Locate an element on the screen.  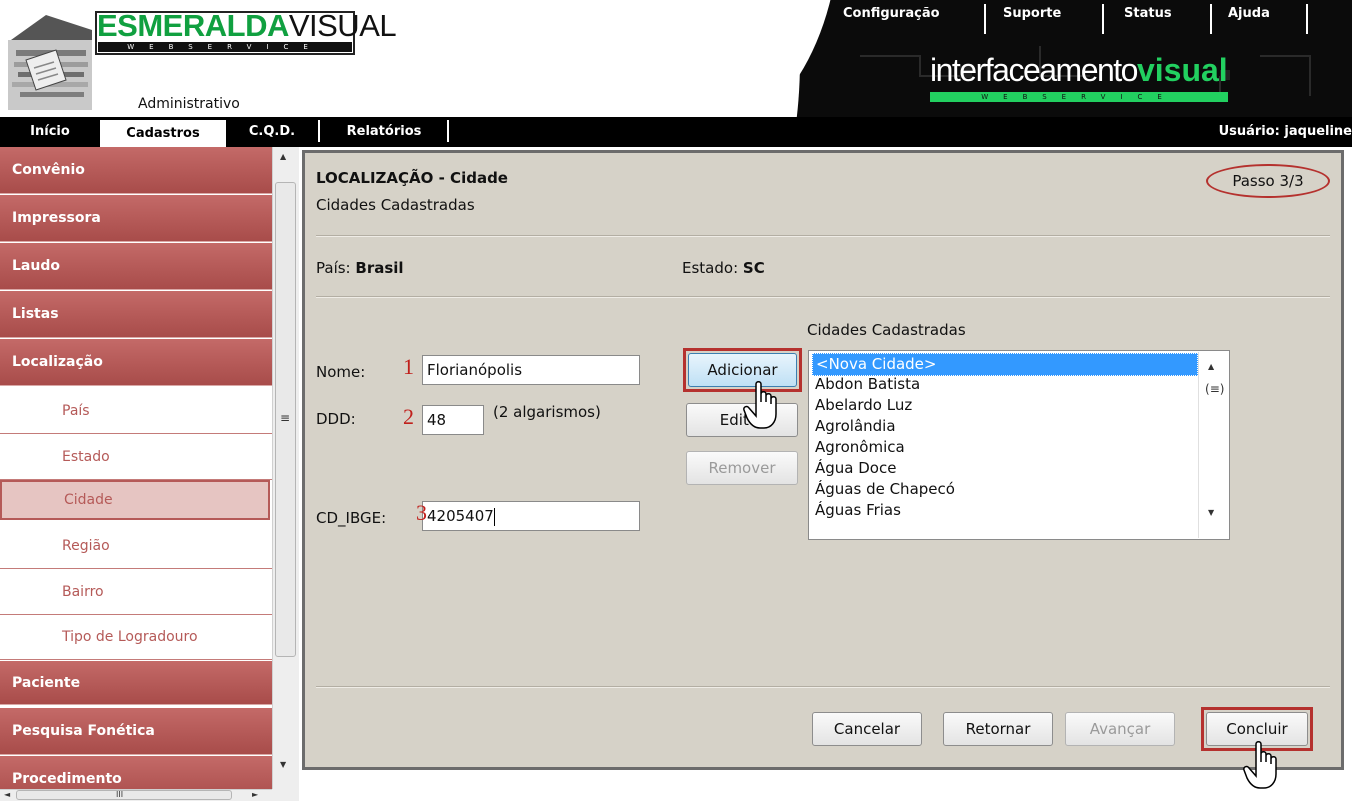
iv-webservice-strip: WEBSERVICE is located at coordinates (1079, 97).